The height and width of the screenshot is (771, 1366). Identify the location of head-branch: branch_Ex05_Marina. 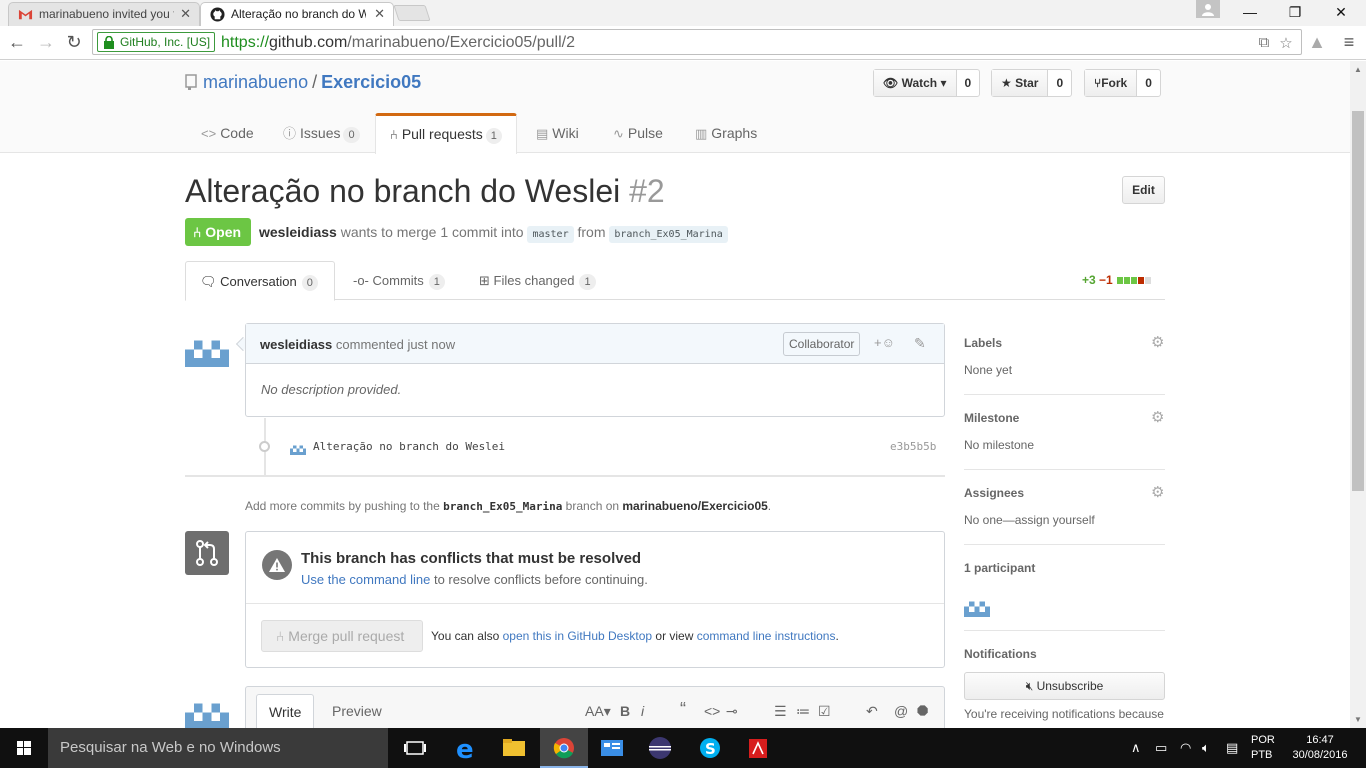
(668, 234).